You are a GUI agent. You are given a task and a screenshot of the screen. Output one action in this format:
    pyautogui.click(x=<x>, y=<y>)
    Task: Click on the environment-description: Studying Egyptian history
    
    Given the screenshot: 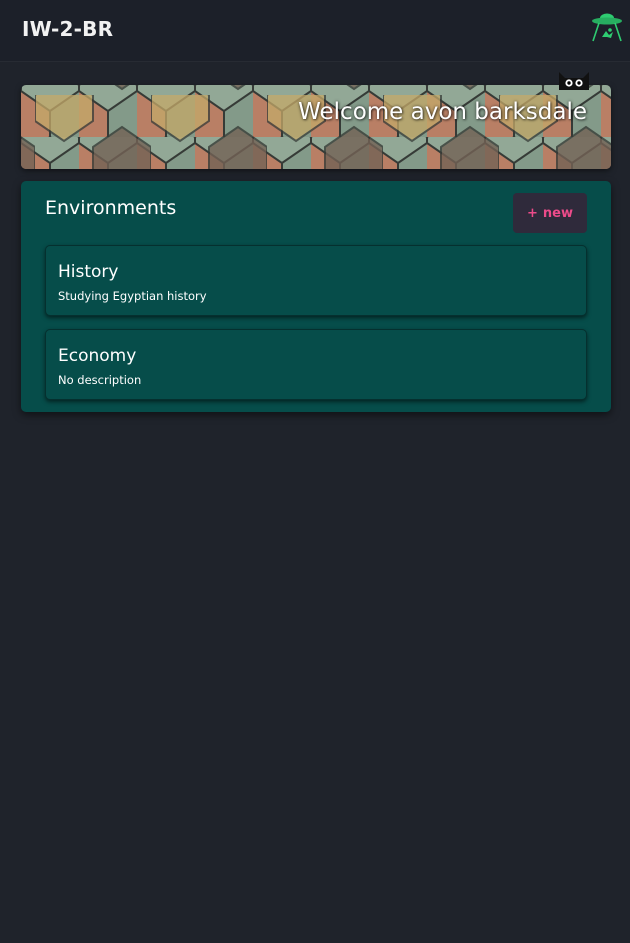 What is the action you would take?
    pyautogui.click(x=132, y=296)
    